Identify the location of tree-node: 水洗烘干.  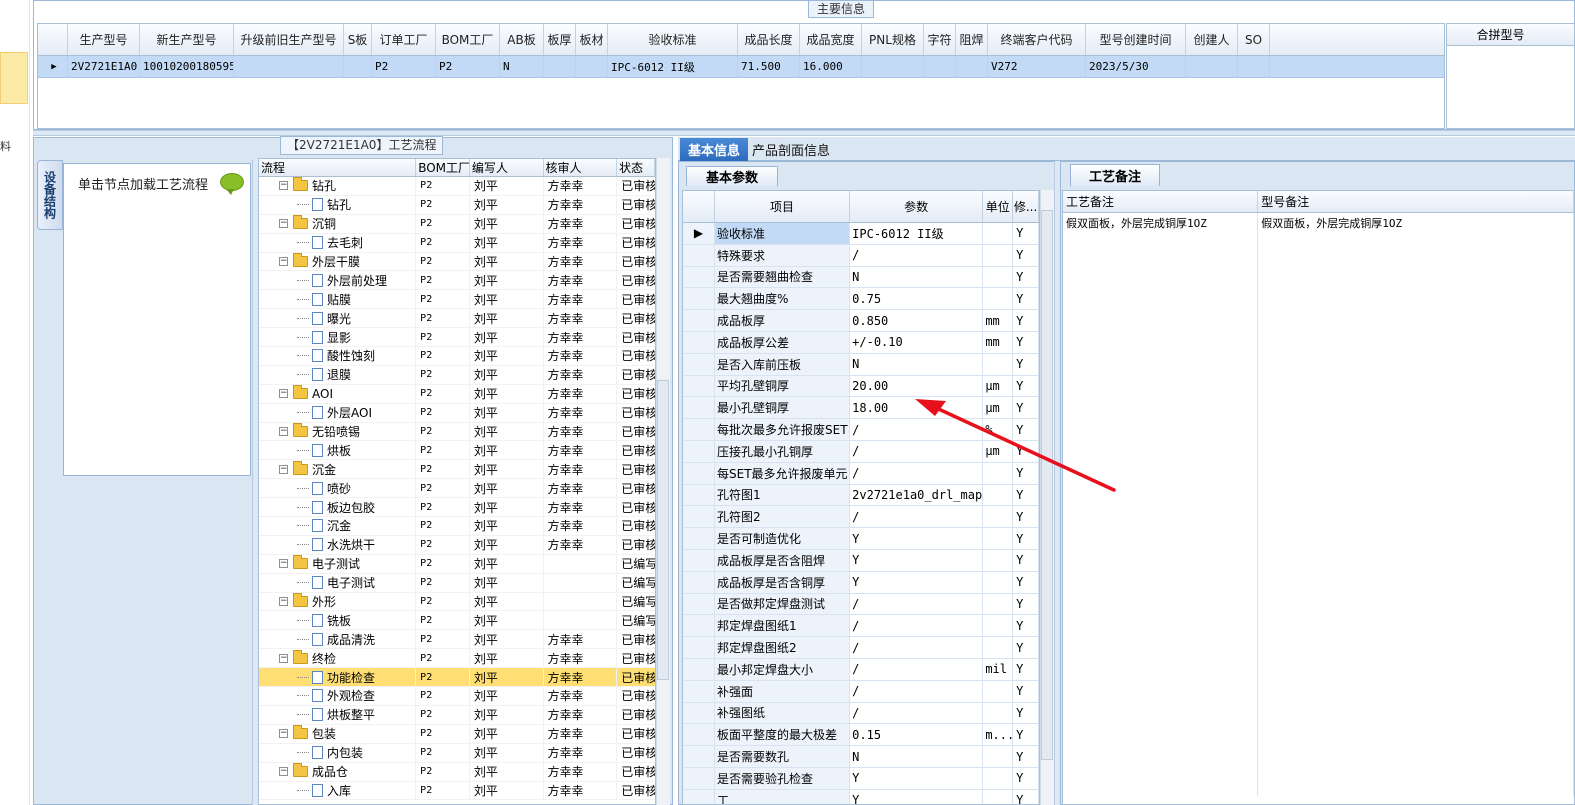
(338, 544).